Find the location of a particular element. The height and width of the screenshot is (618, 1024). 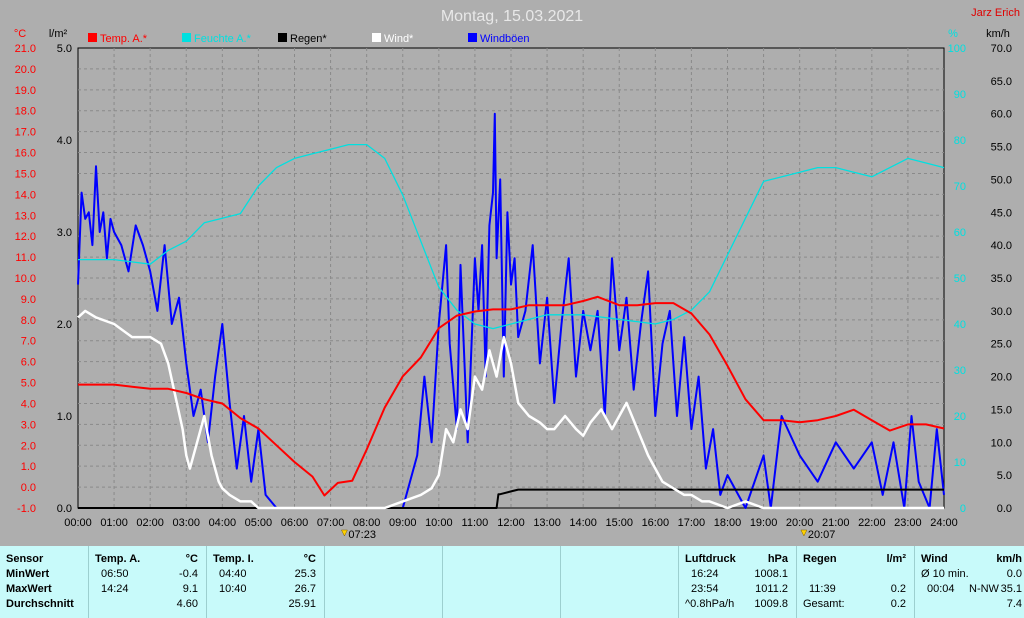

wind-tick-label: 45.0 is located at coordinates (1001, 213).